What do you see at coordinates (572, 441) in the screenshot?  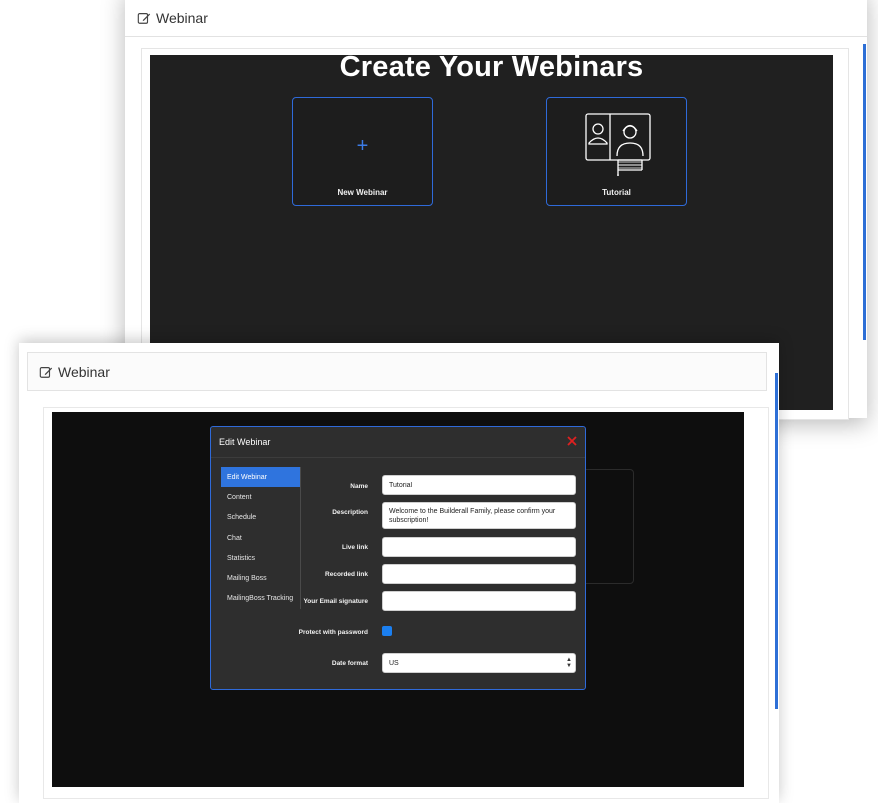 I see `close-icon` at bounding box center [572, 441].